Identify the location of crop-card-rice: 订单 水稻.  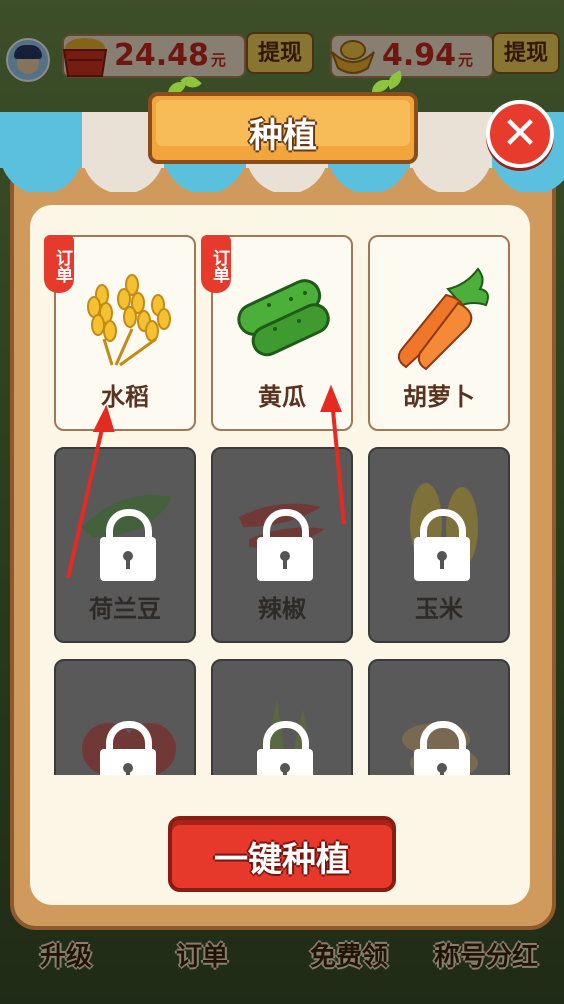
(120, 333).